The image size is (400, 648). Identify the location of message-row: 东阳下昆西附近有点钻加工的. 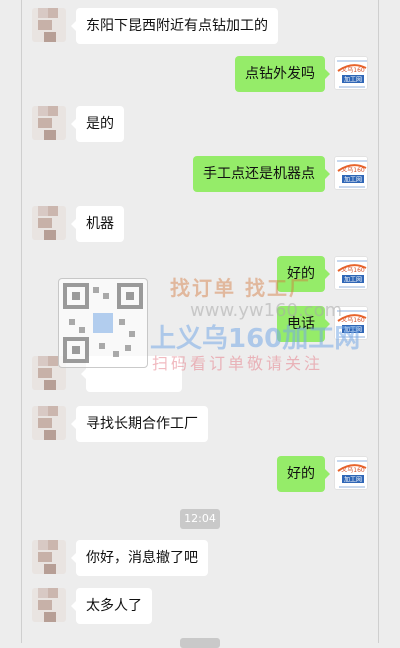
(200, 28).